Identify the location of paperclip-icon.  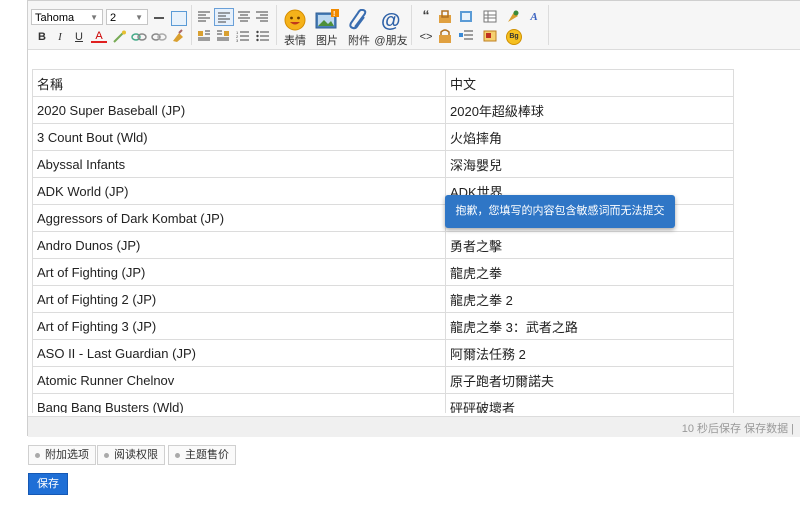
(358, 19).